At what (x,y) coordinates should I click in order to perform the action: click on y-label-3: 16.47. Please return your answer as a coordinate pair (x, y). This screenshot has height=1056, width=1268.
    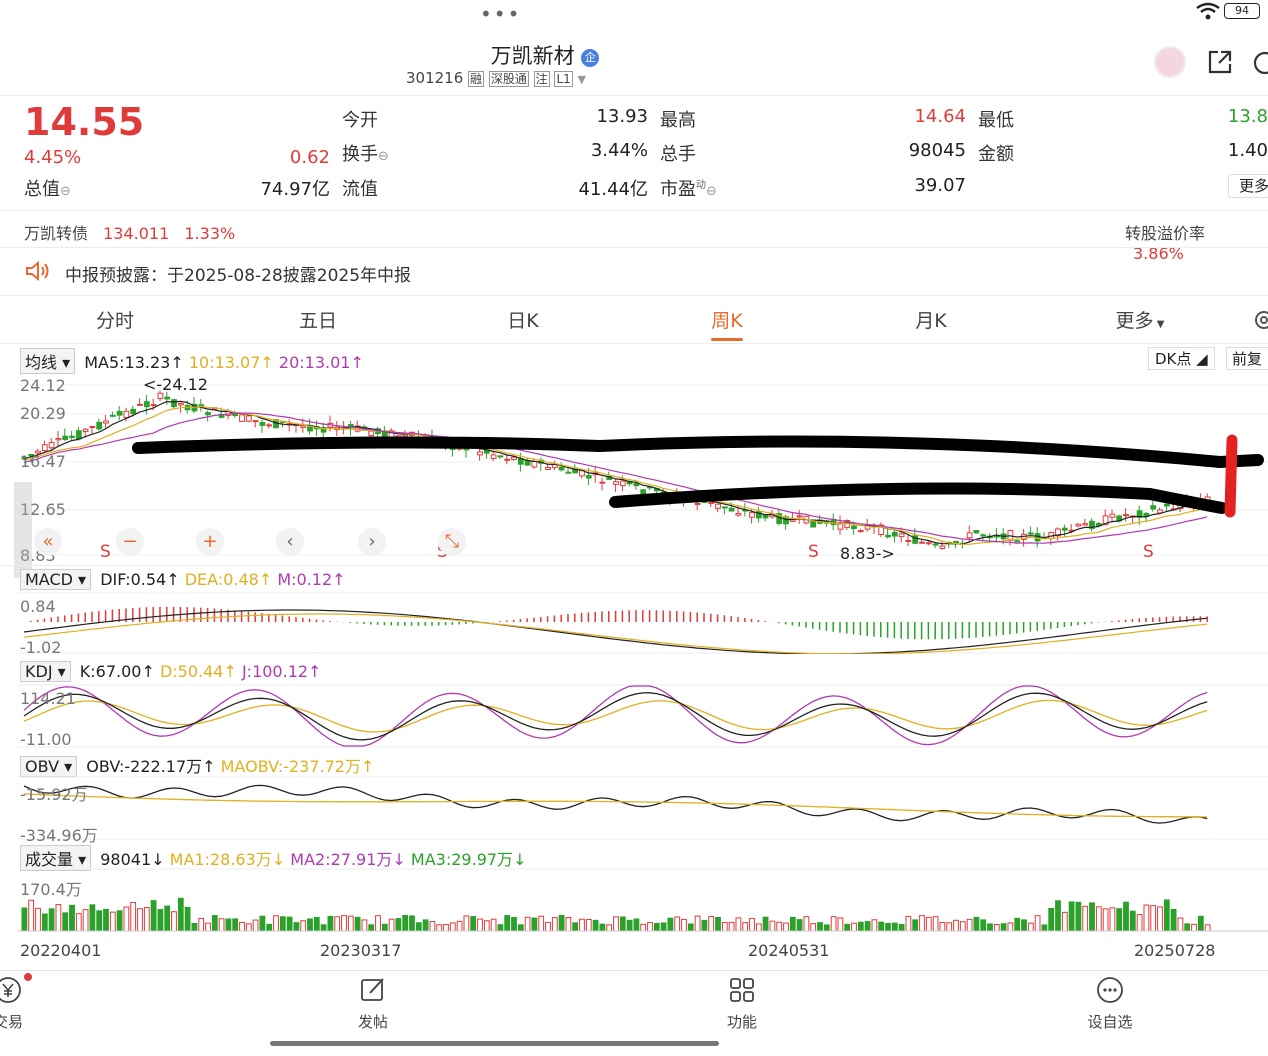
    Looking at the image, I should click on (43, 461).